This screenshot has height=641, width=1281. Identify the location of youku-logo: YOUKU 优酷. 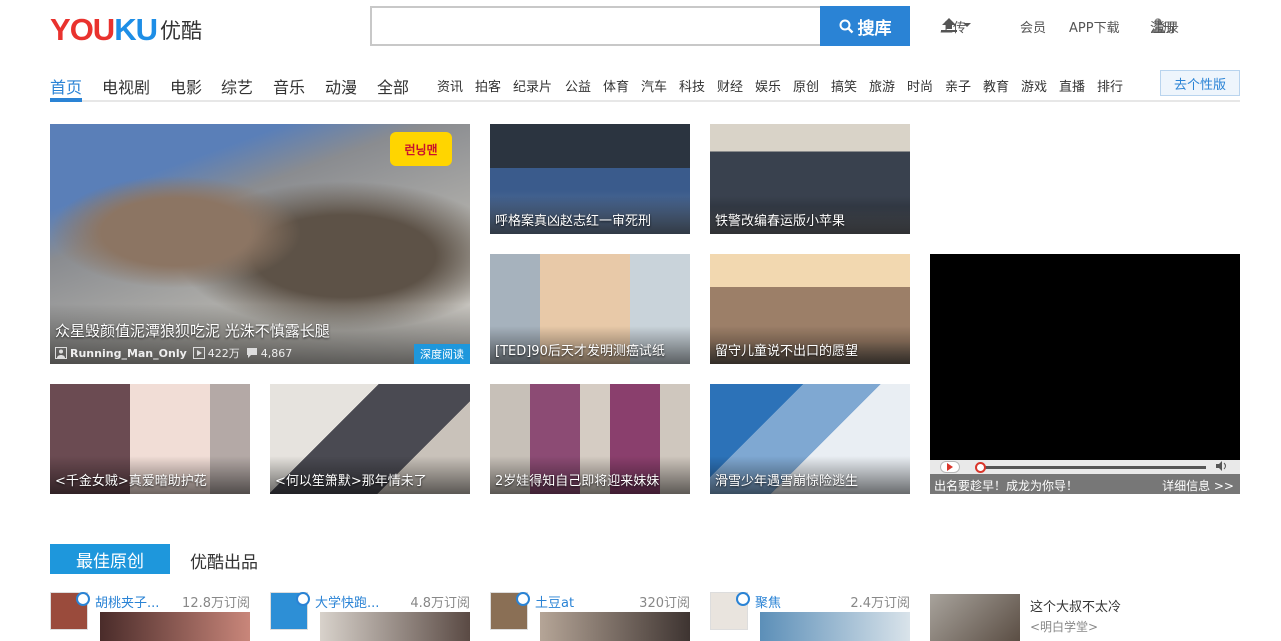
(126, 28).